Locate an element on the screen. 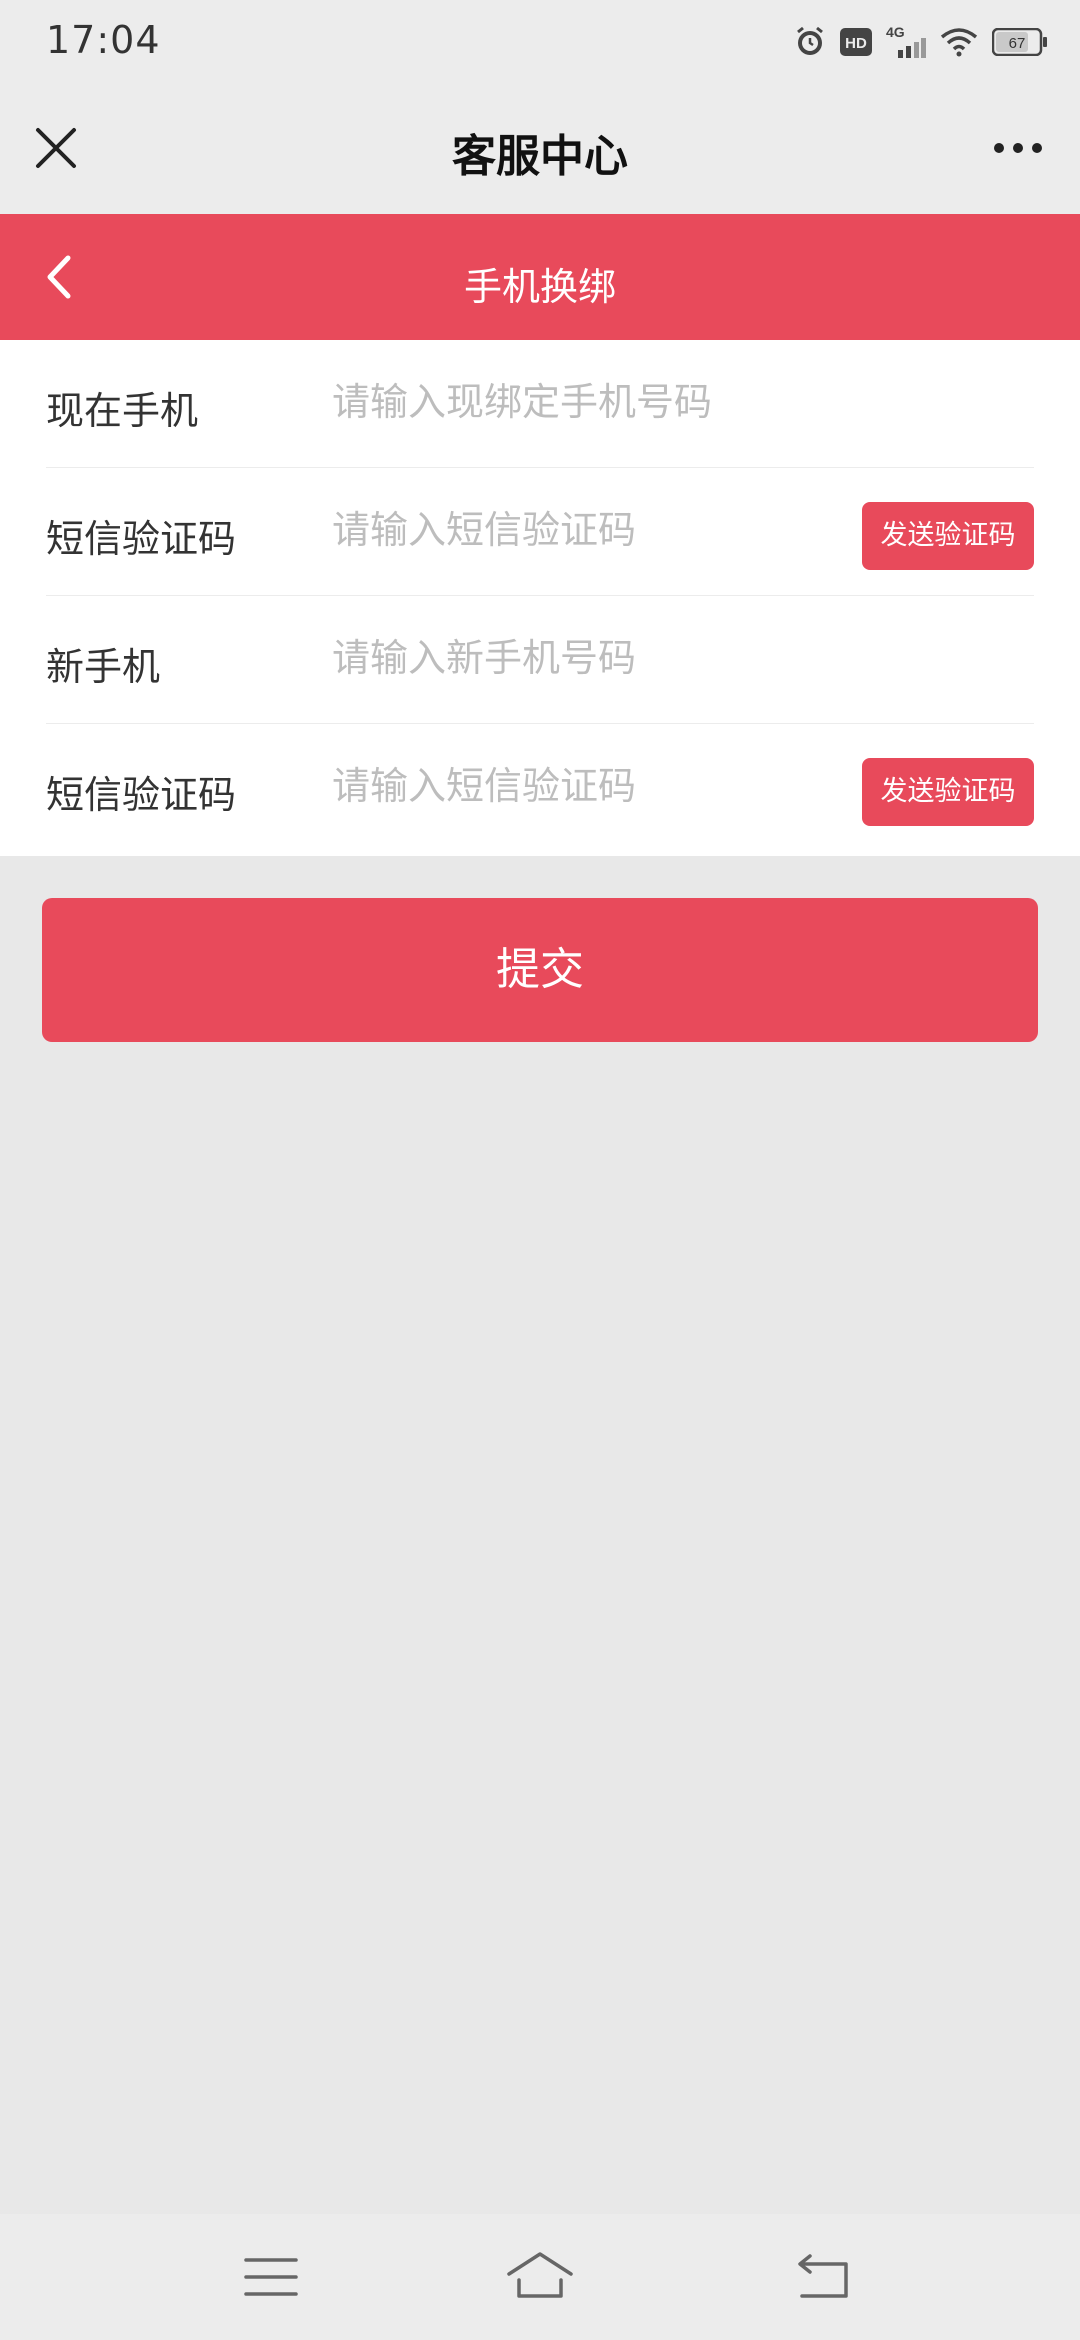 Image resolution: width=1080 pixels, height=2340 pixels. svg-text: 4G is located at coordinates (895, 32).